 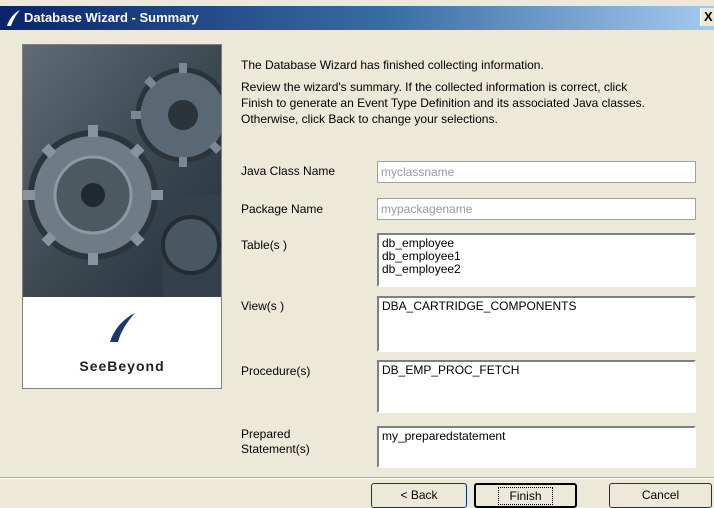 What do you see at coordinates (536, 172) in the screenshot?
I see `java-class-input: myclassname` at bounding box center [536, 172].